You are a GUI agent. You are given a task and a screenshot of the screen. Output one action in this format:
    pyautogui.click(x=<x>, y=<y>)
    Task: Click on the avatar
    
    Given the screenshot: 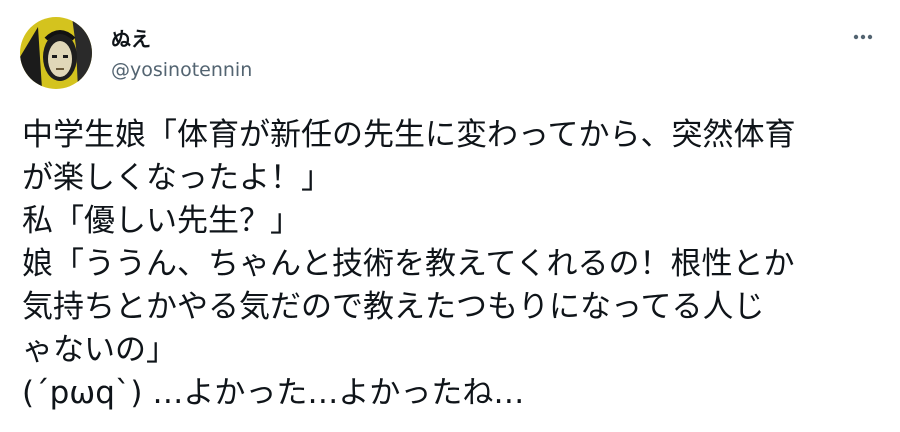 What is the action you would take?
    pyautogui.click(x=56, y=53)
    